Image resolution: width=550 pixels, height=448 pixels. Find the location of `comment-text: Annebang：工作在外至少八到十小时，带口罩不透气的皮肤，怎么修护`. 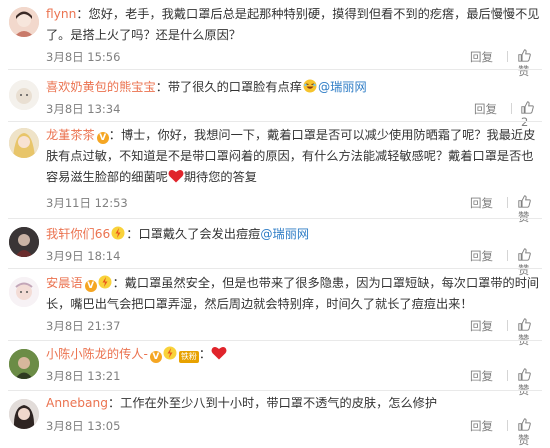

comment-text: Annebang：工作在外至少八到十小时，带口罩不透气的皮肤，怎么修护 is located at coordinates (242, 403).